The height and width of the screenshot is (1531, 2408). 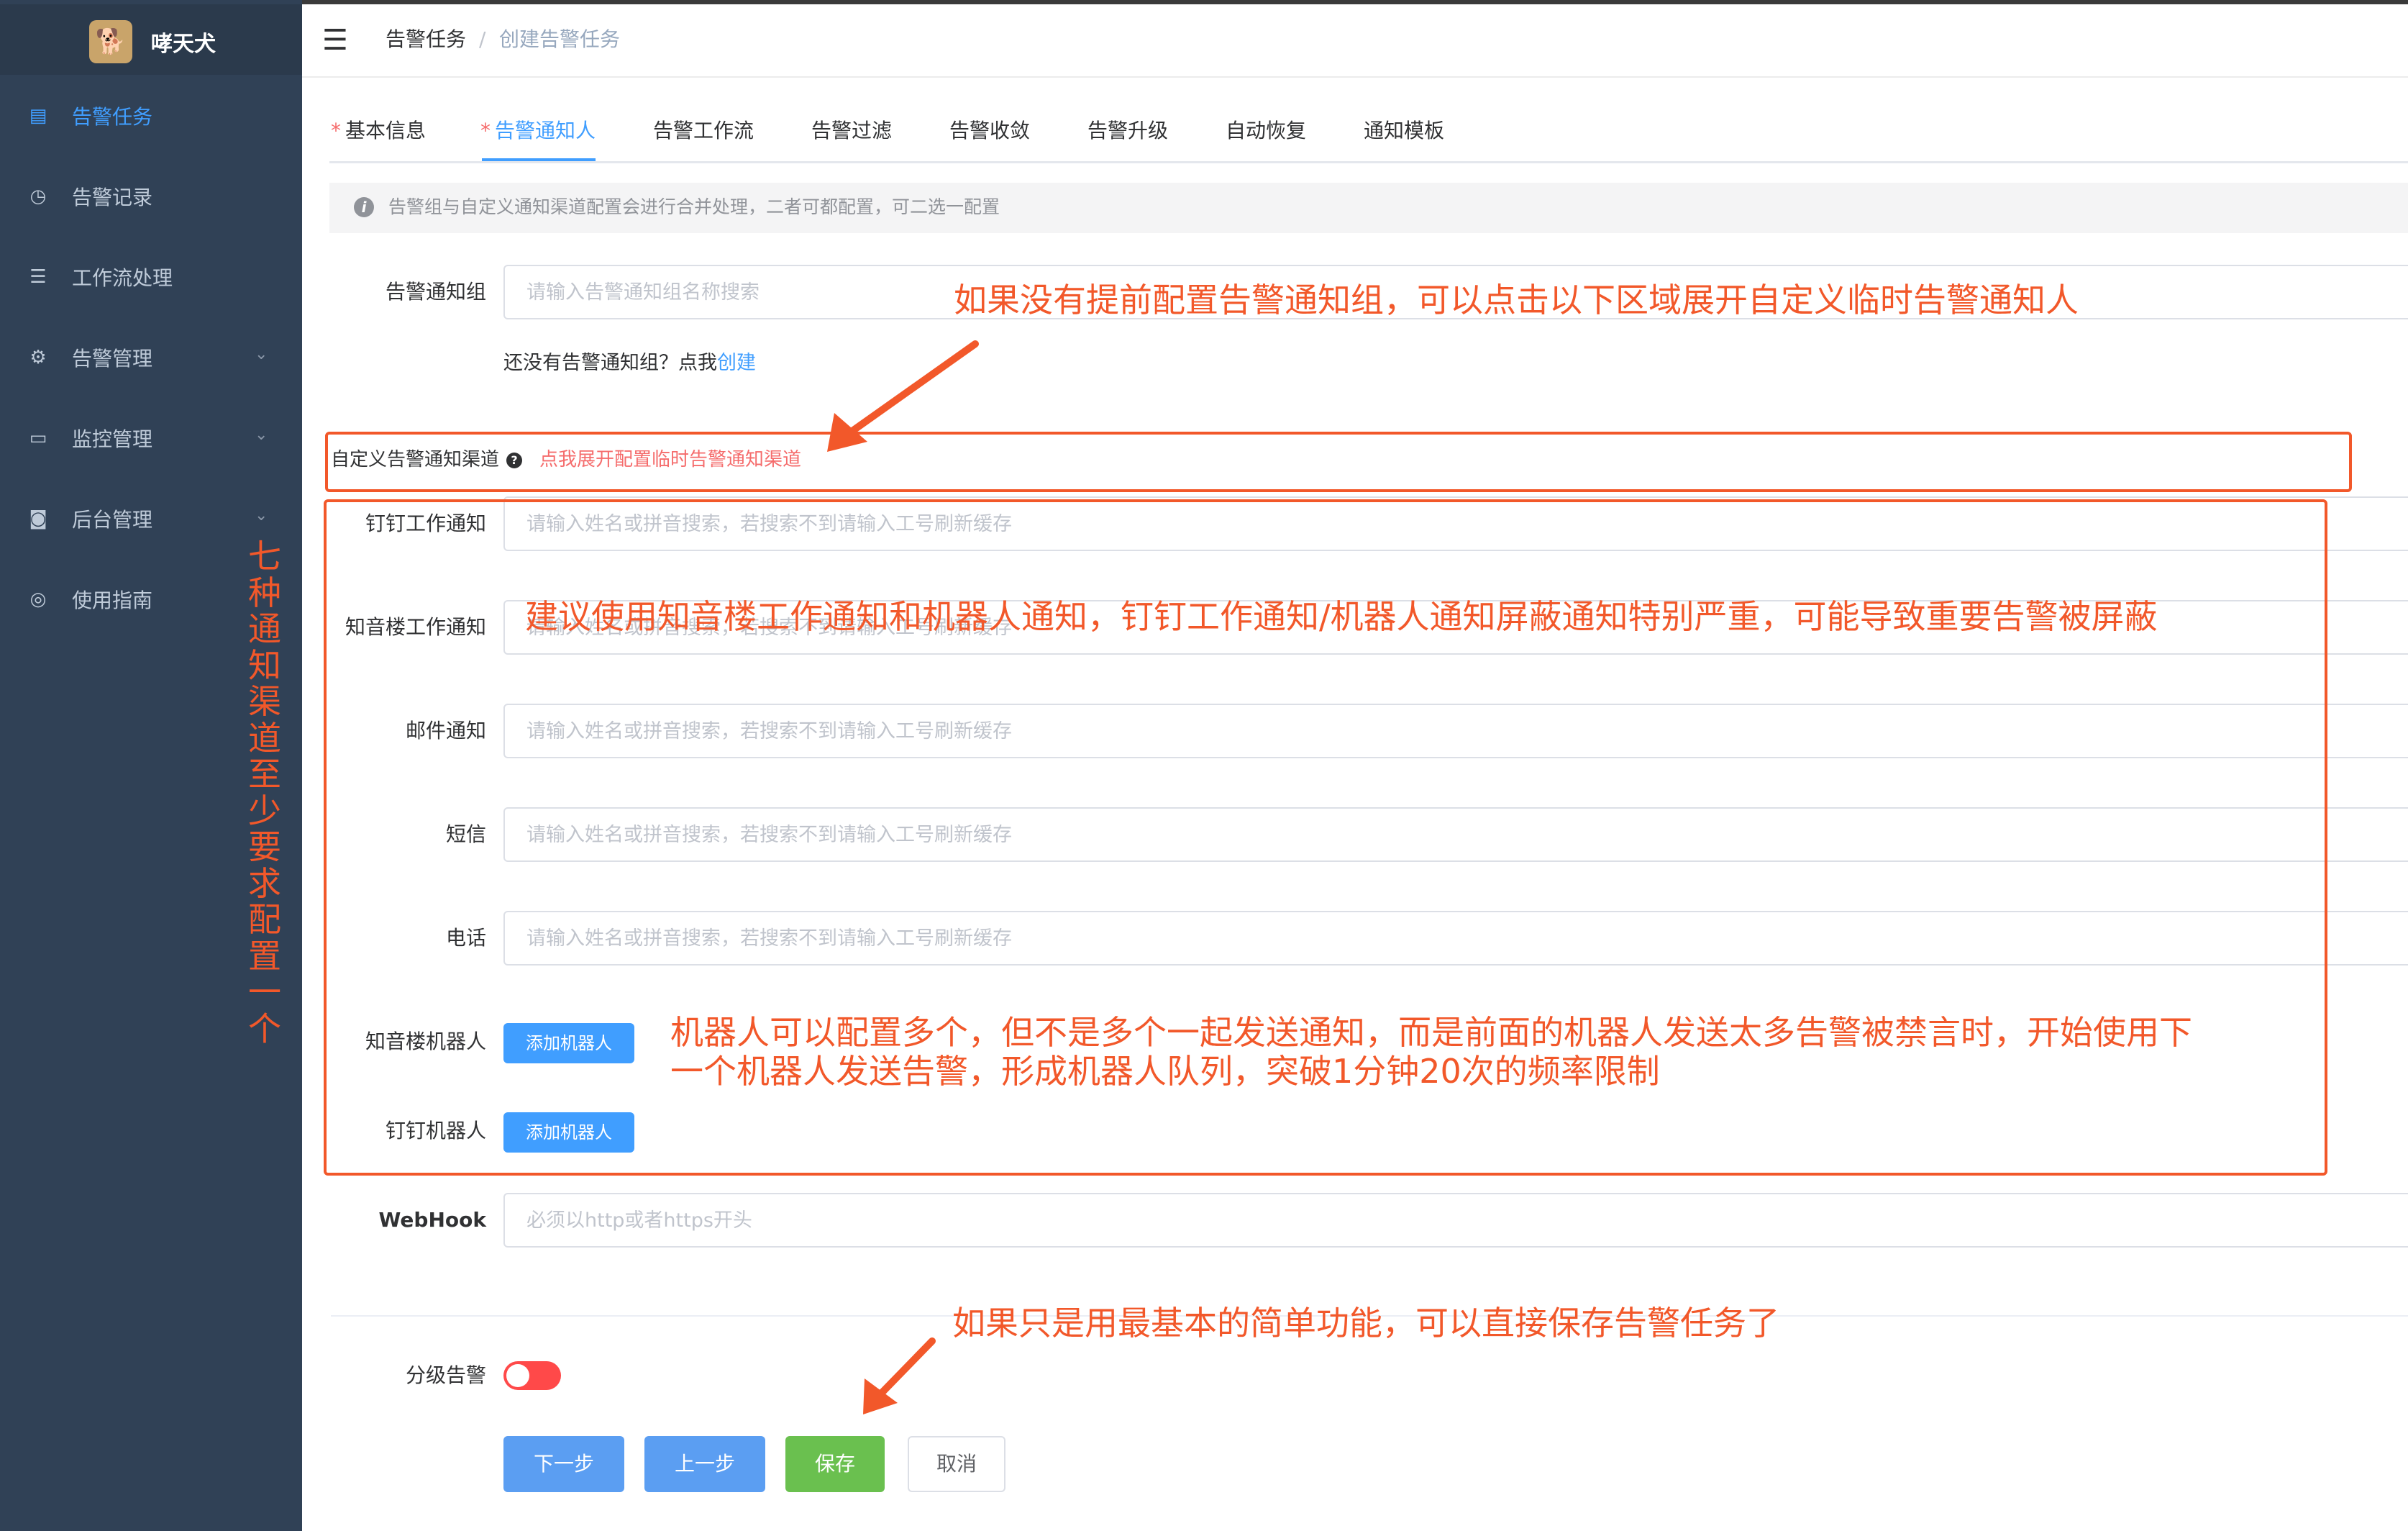 What do you see at coordinates (110, 41) in the screenshot?
I see `dog-logo-icon: 🐕` at bounding box center [110, 41].